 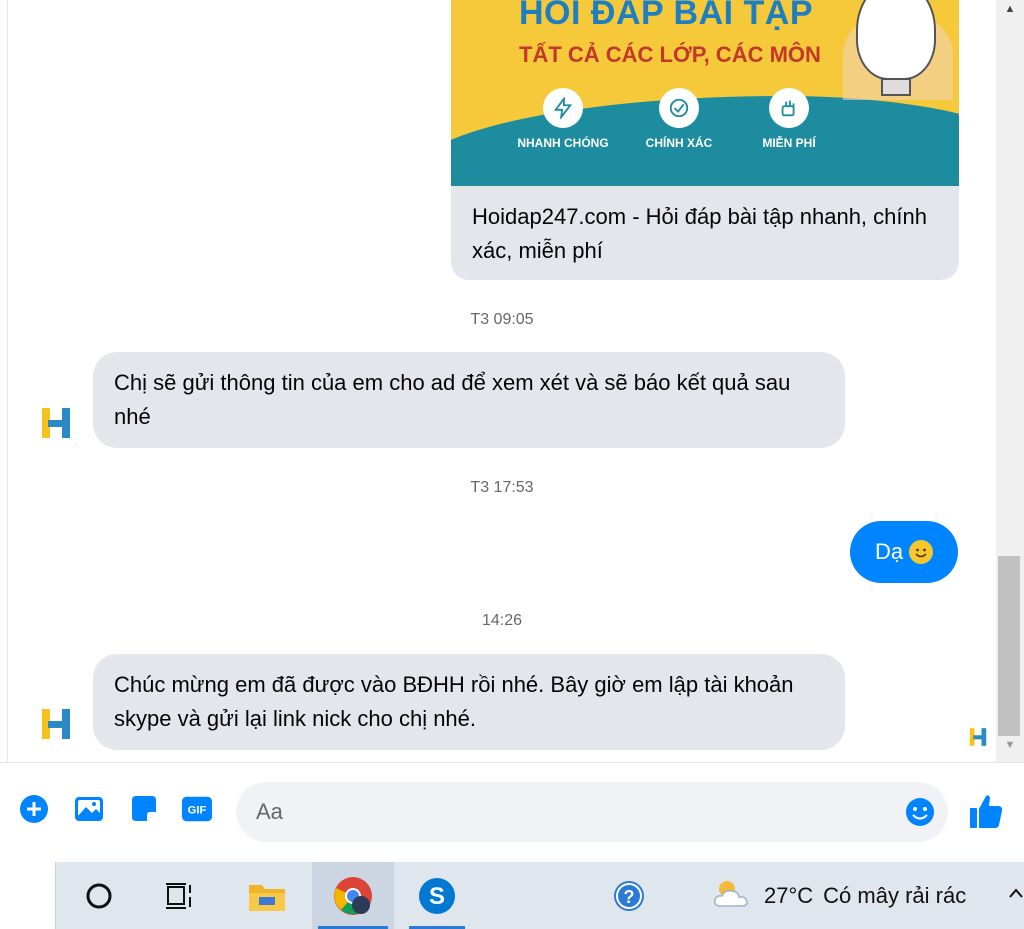 What do you see at coordinates (502, 319) in the screenshot?
I see `timestamp: T3 09:05` at bounding box center [502, 319].